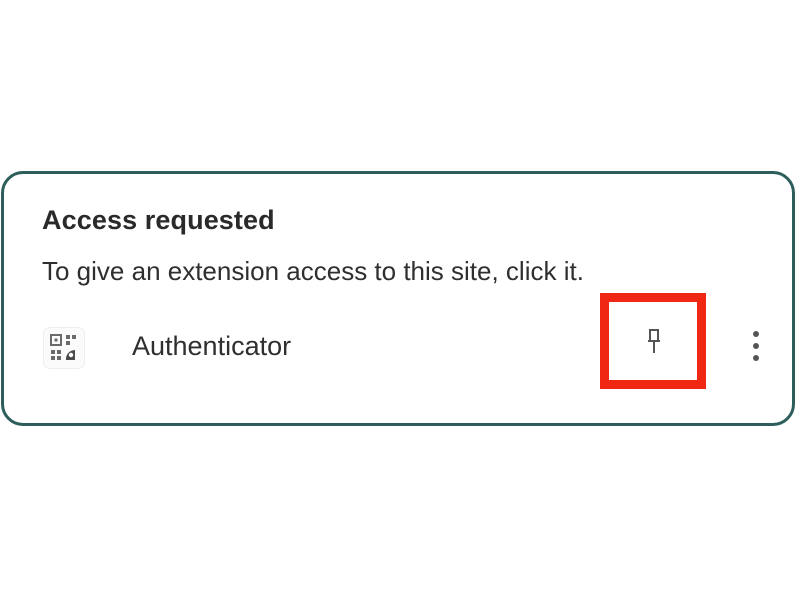 Image resolution: width=800 pixels, height=600 pixels. I want to click on panel-title: Access requested, so click(158, 220).